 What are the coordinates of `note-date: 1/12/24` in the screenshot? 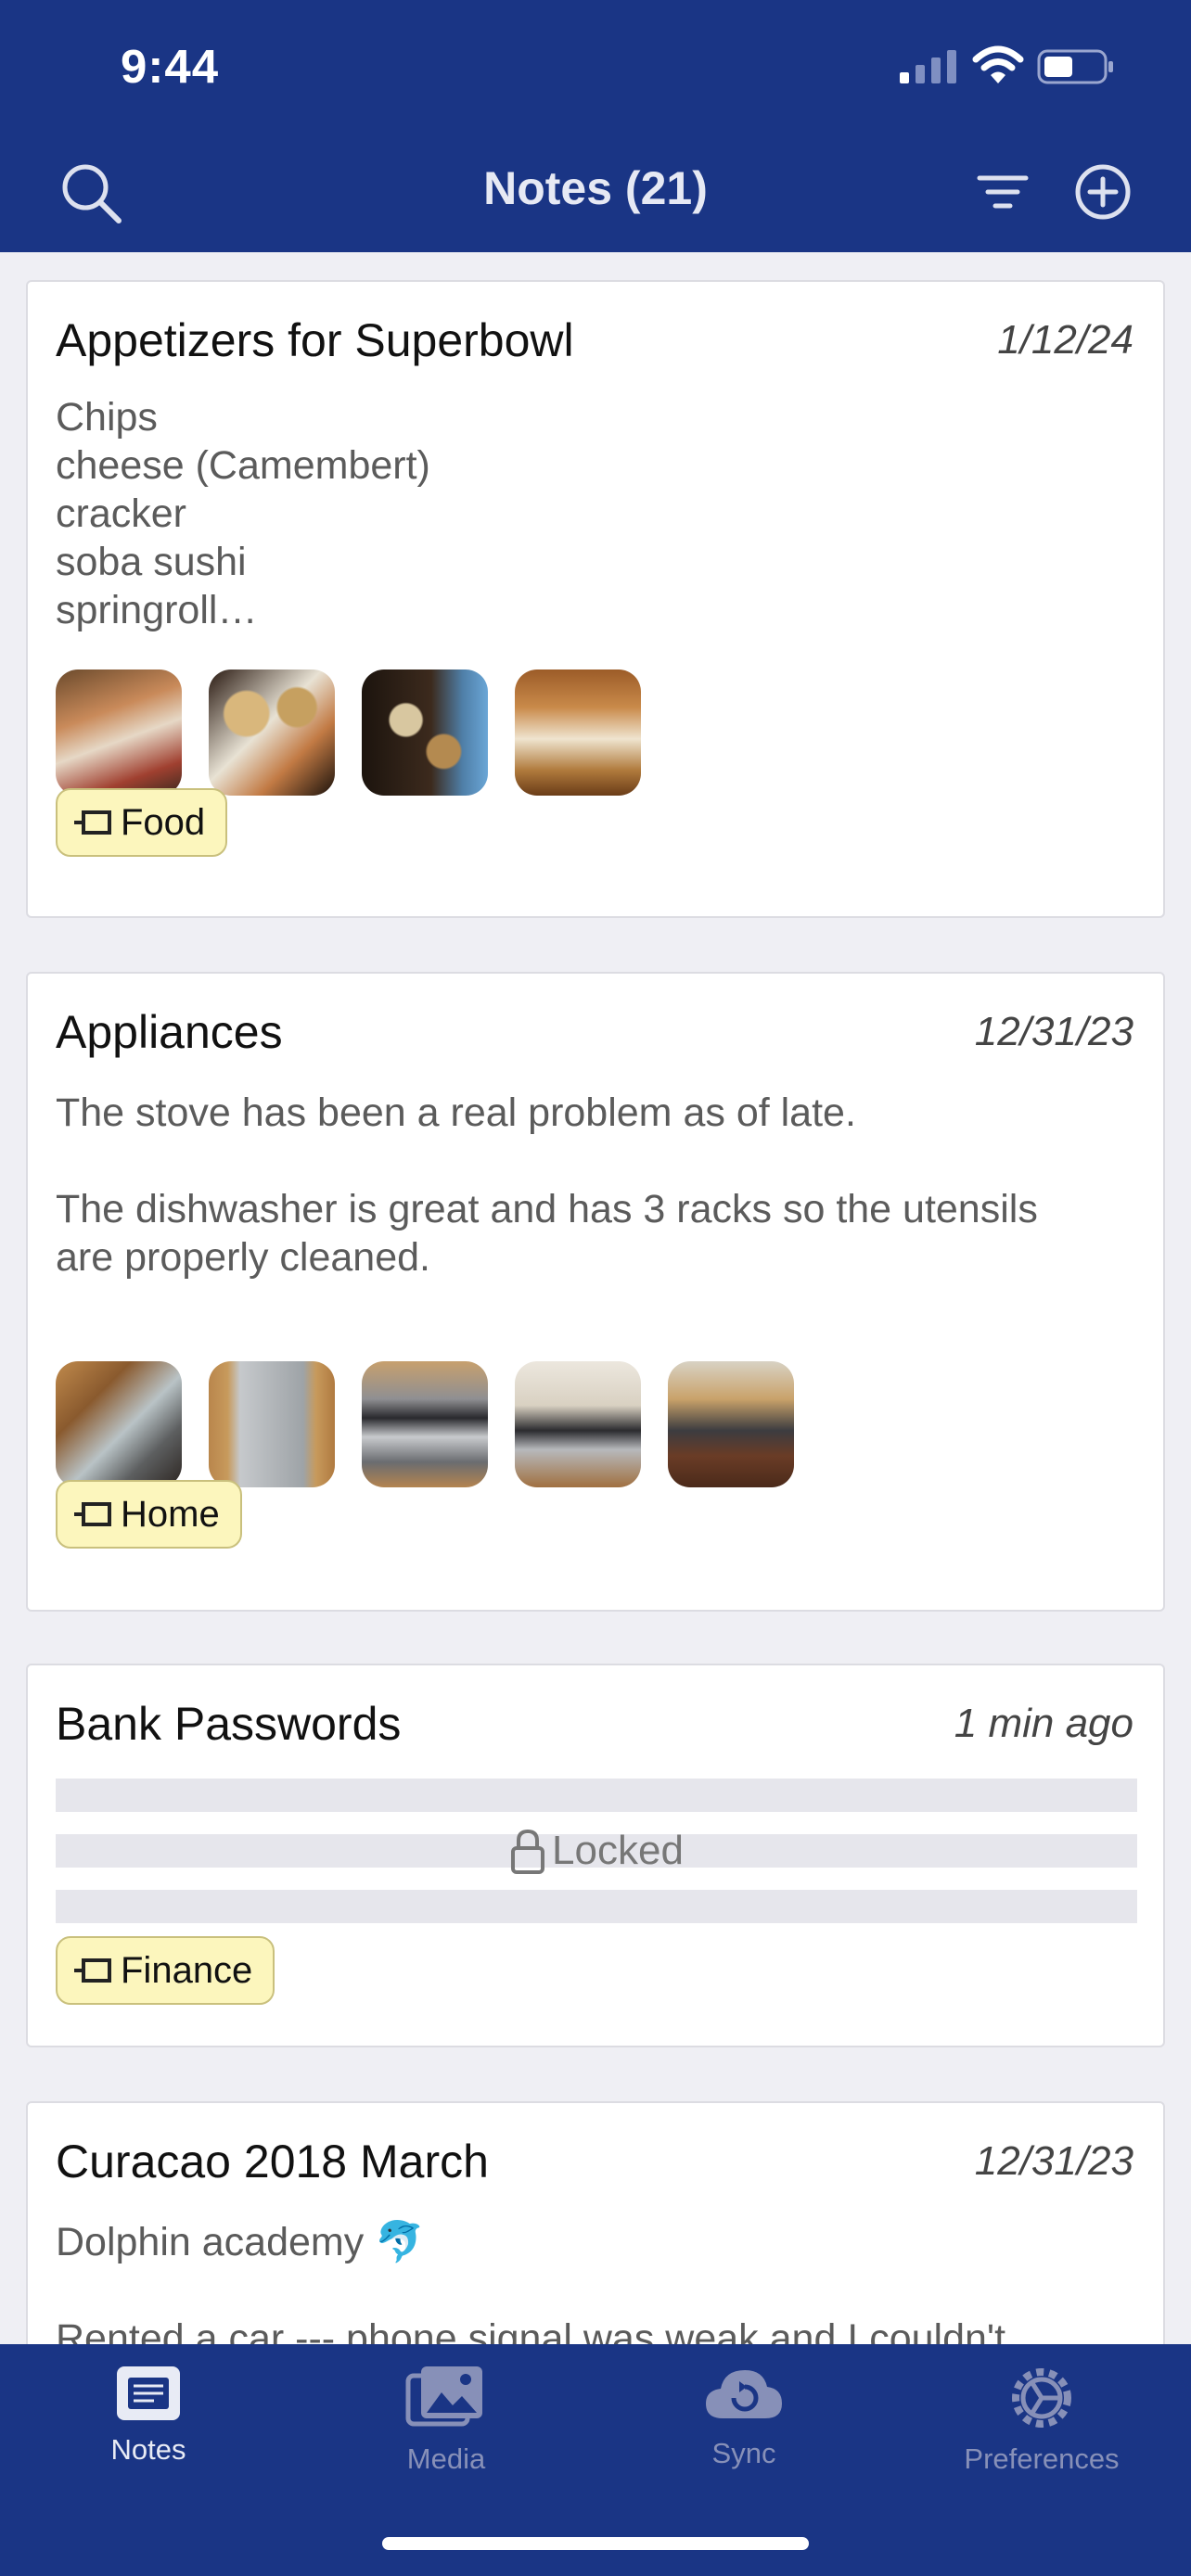 It's located at (1065, 340).